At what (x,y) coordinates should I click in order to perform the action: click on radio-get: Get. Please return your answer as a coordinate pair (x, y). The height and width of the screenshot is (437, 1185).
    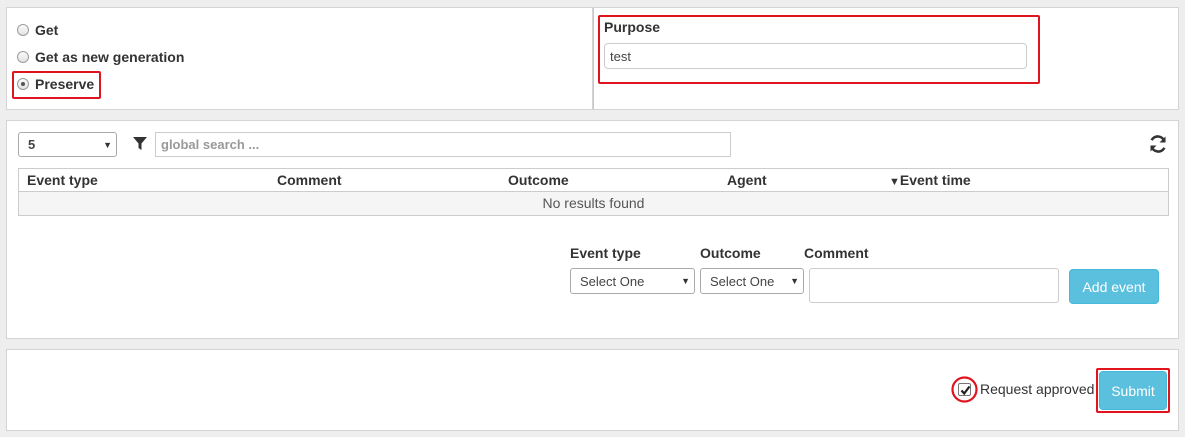
    Looking at the image, I should click on (37, 30).